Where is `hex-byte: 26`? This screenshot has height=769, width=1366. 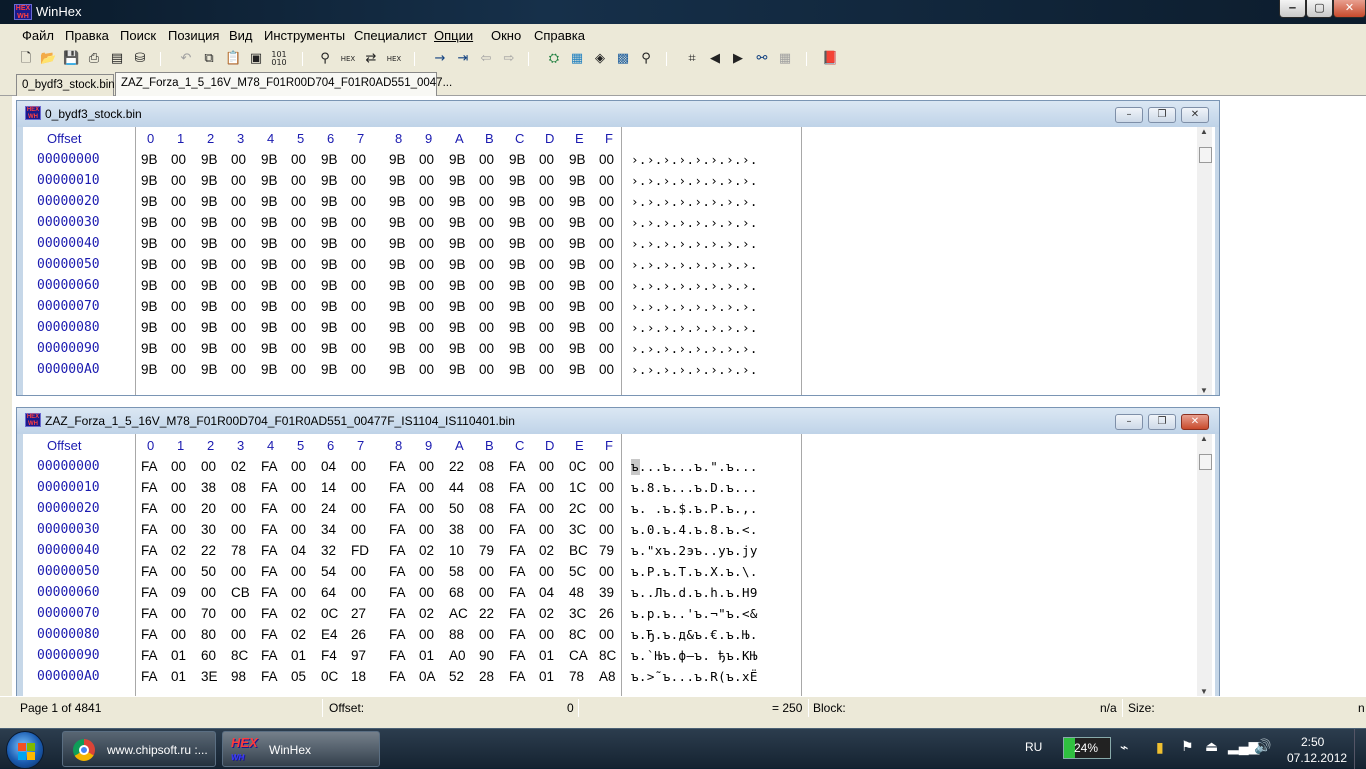 hex-byte: 26 is located at coordinates (606, 614).